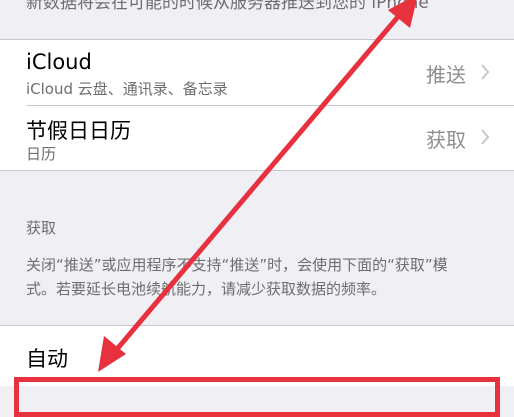  What do you see at coordinates (257, 397) in the screenshot?
I see `annotation-highlight-box` at bounding box center [257, 397].